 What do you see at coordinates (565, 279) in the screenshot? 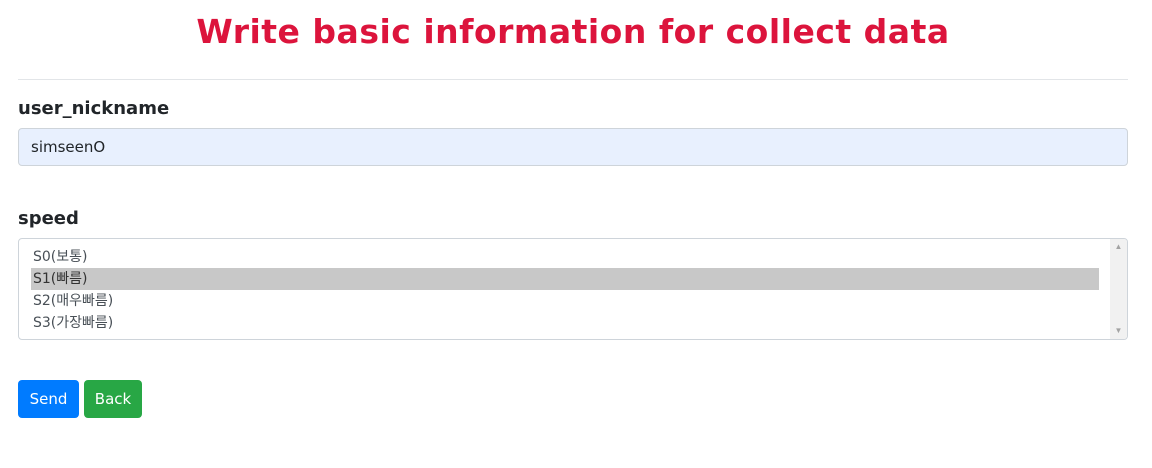
I see `speed-option-s1: S1(빠름)` at bounding box center [565, 279].